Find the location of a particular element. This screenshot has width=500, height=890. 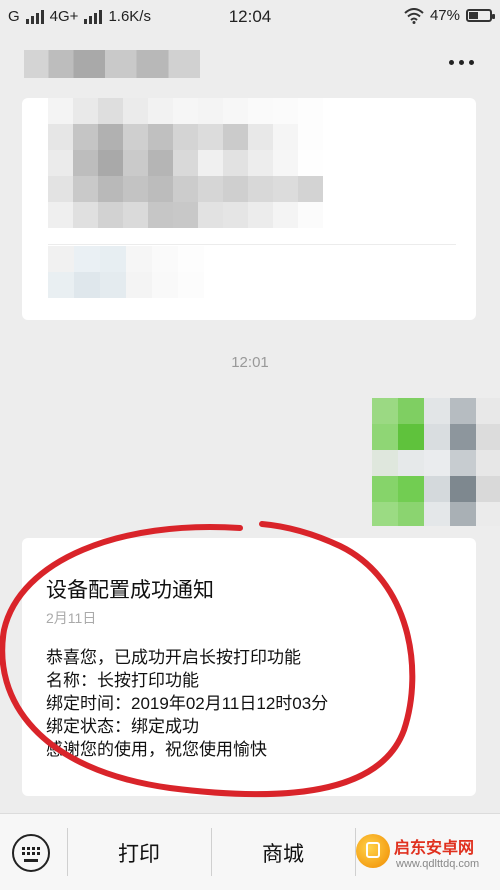

keyboard-icon is located at coordinates (31, 853).